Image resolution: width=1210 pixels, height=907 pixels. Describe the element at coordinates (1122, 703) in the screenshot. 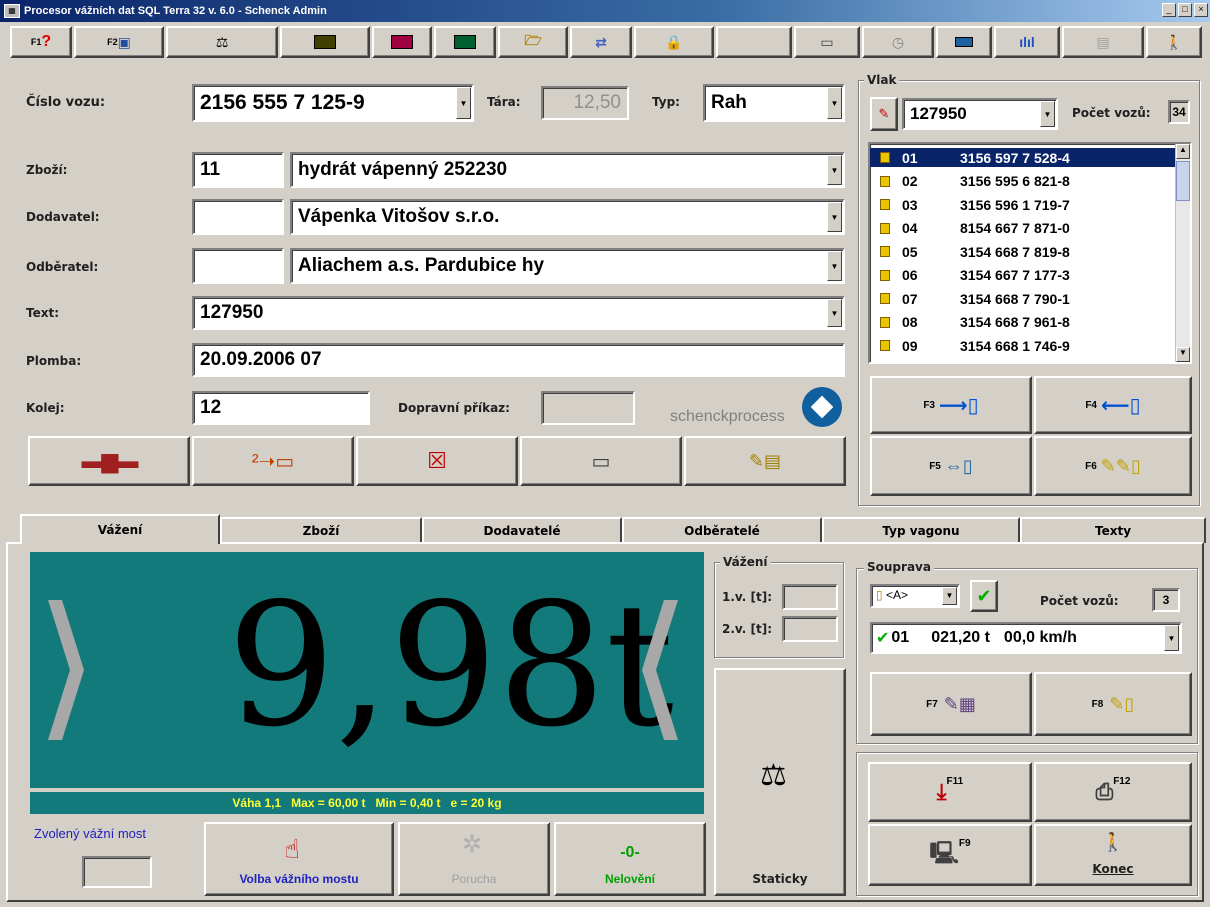

I see `edit-record-icon: ✎▯` at that location.